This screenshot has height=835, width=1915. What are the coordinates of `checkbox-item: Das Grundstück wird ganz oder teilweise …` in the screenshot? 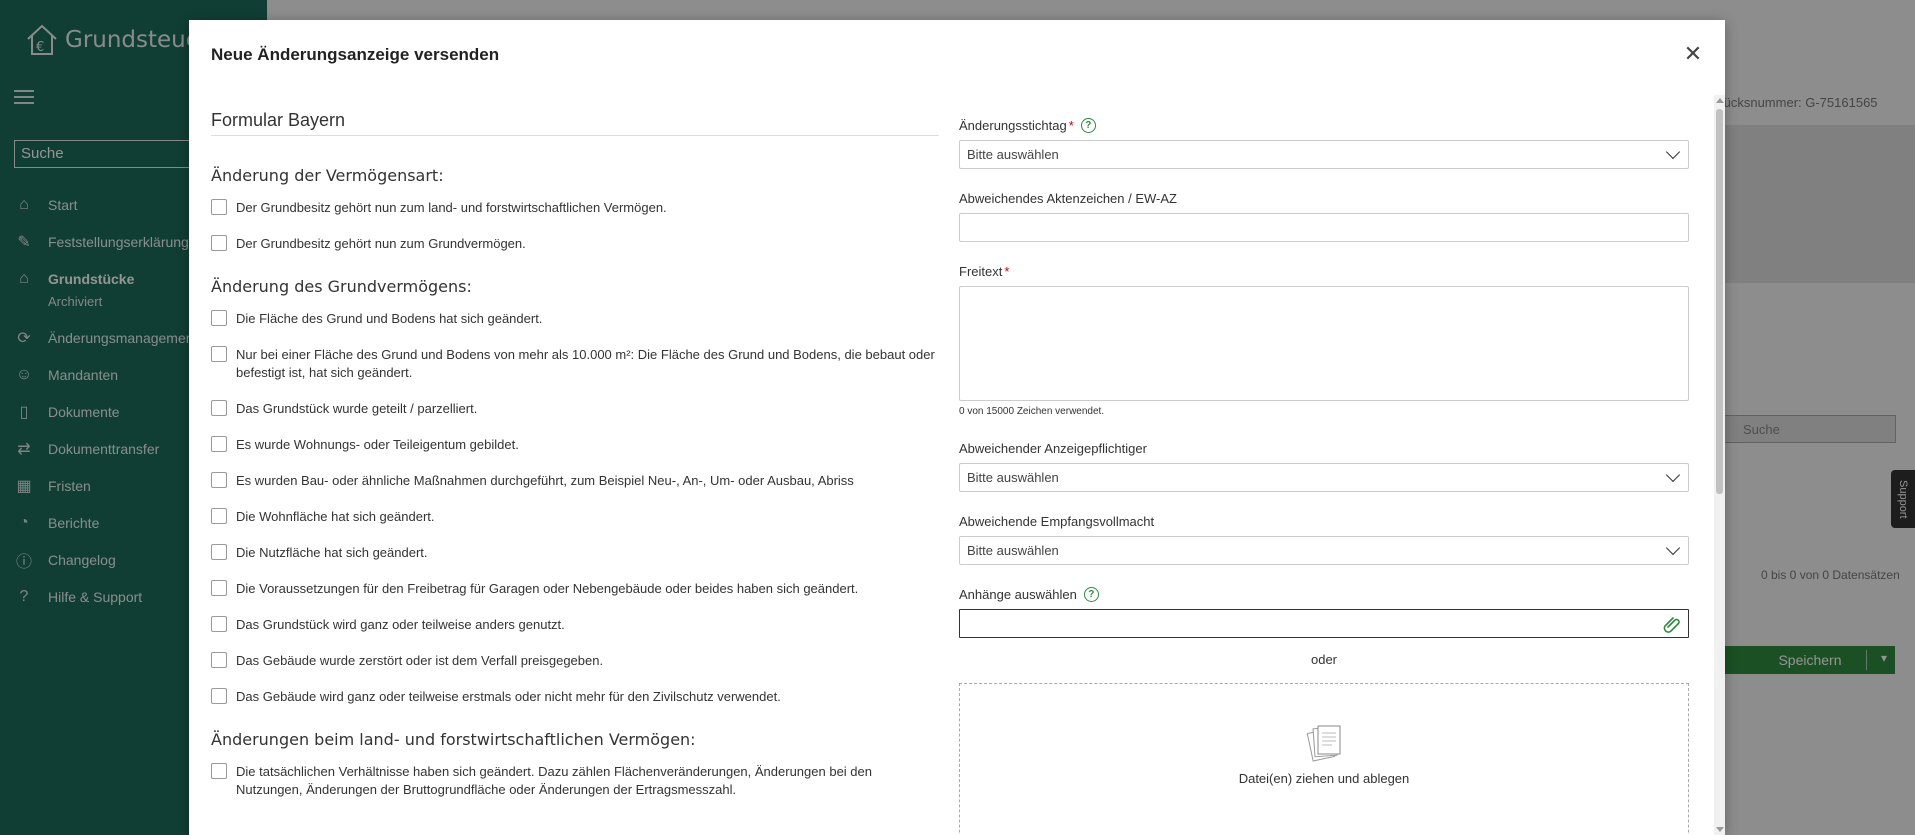 It's located at (575, 625).